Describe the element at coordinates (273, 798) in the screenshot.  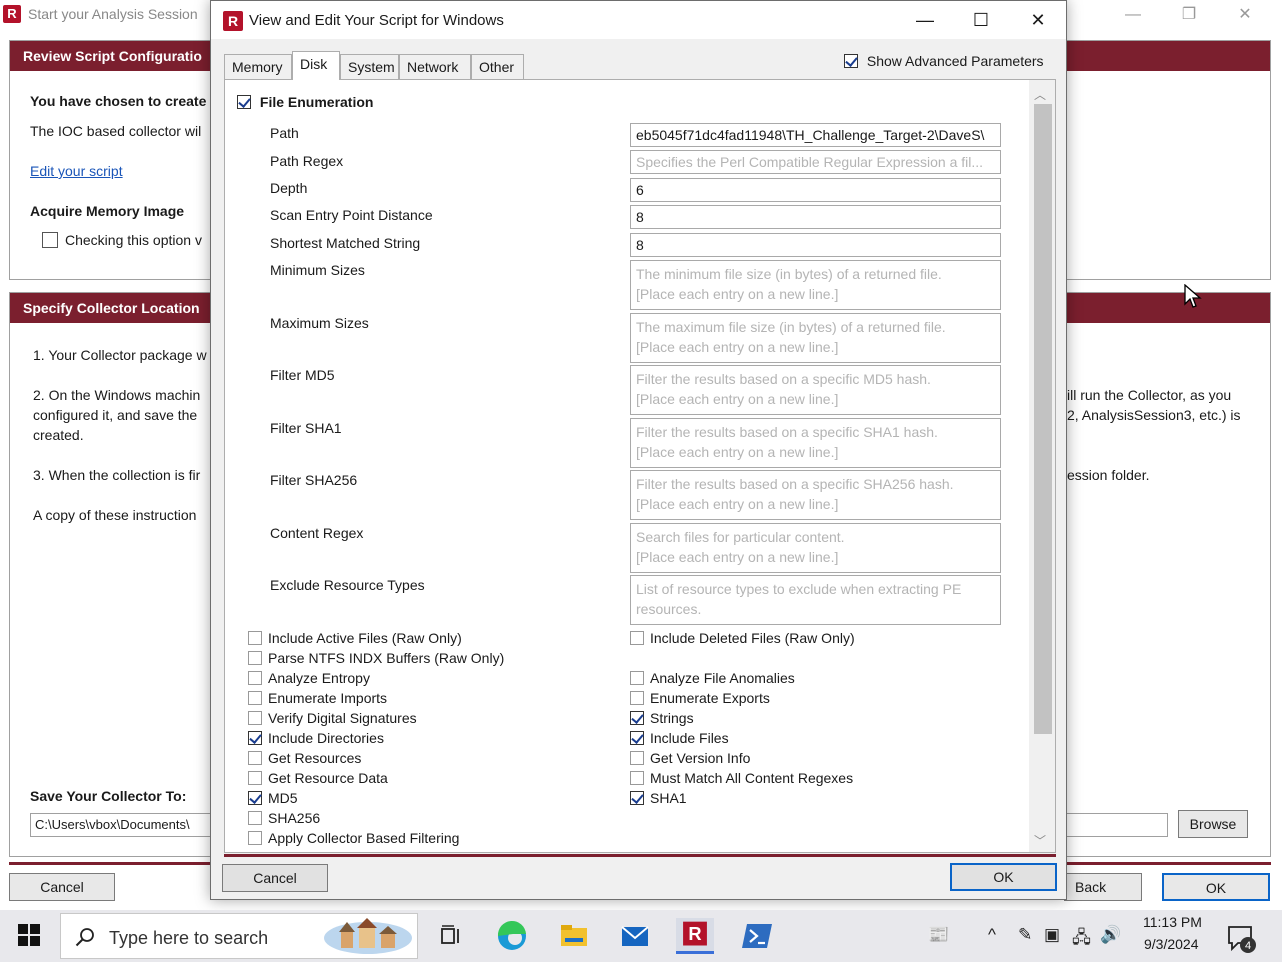
I see `option-md5: MD5` at that location.